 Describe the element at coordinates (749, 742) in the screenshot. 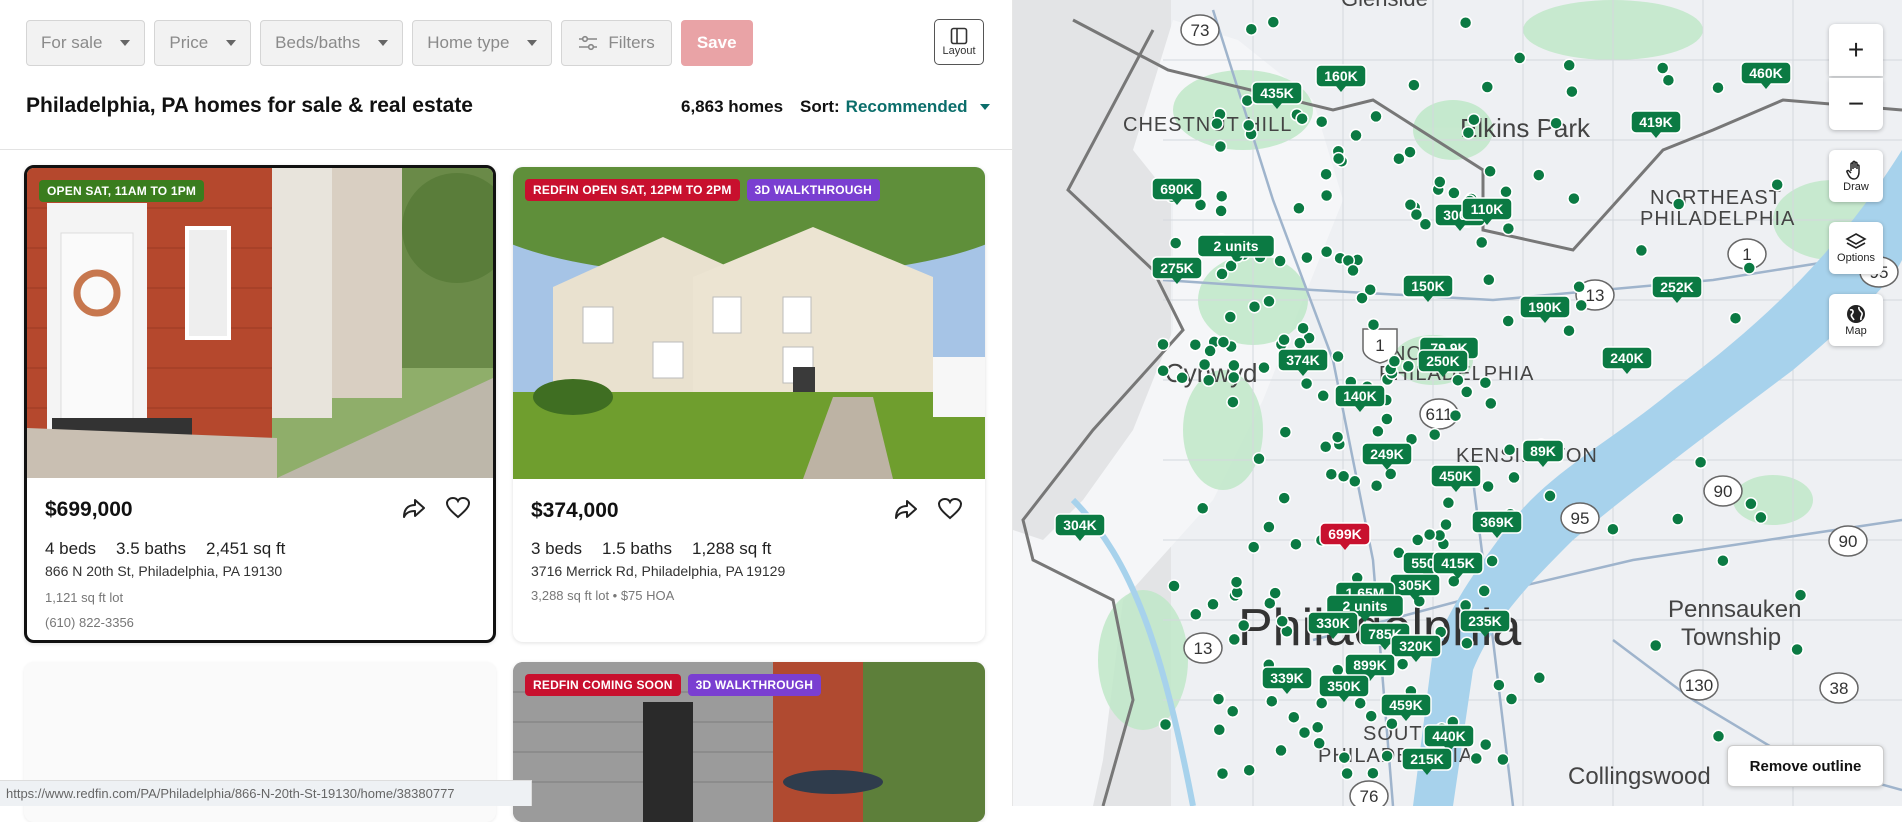

I see `listing-card: REDFIN COMING SOON 3D WALKTHROUGH` at that location.